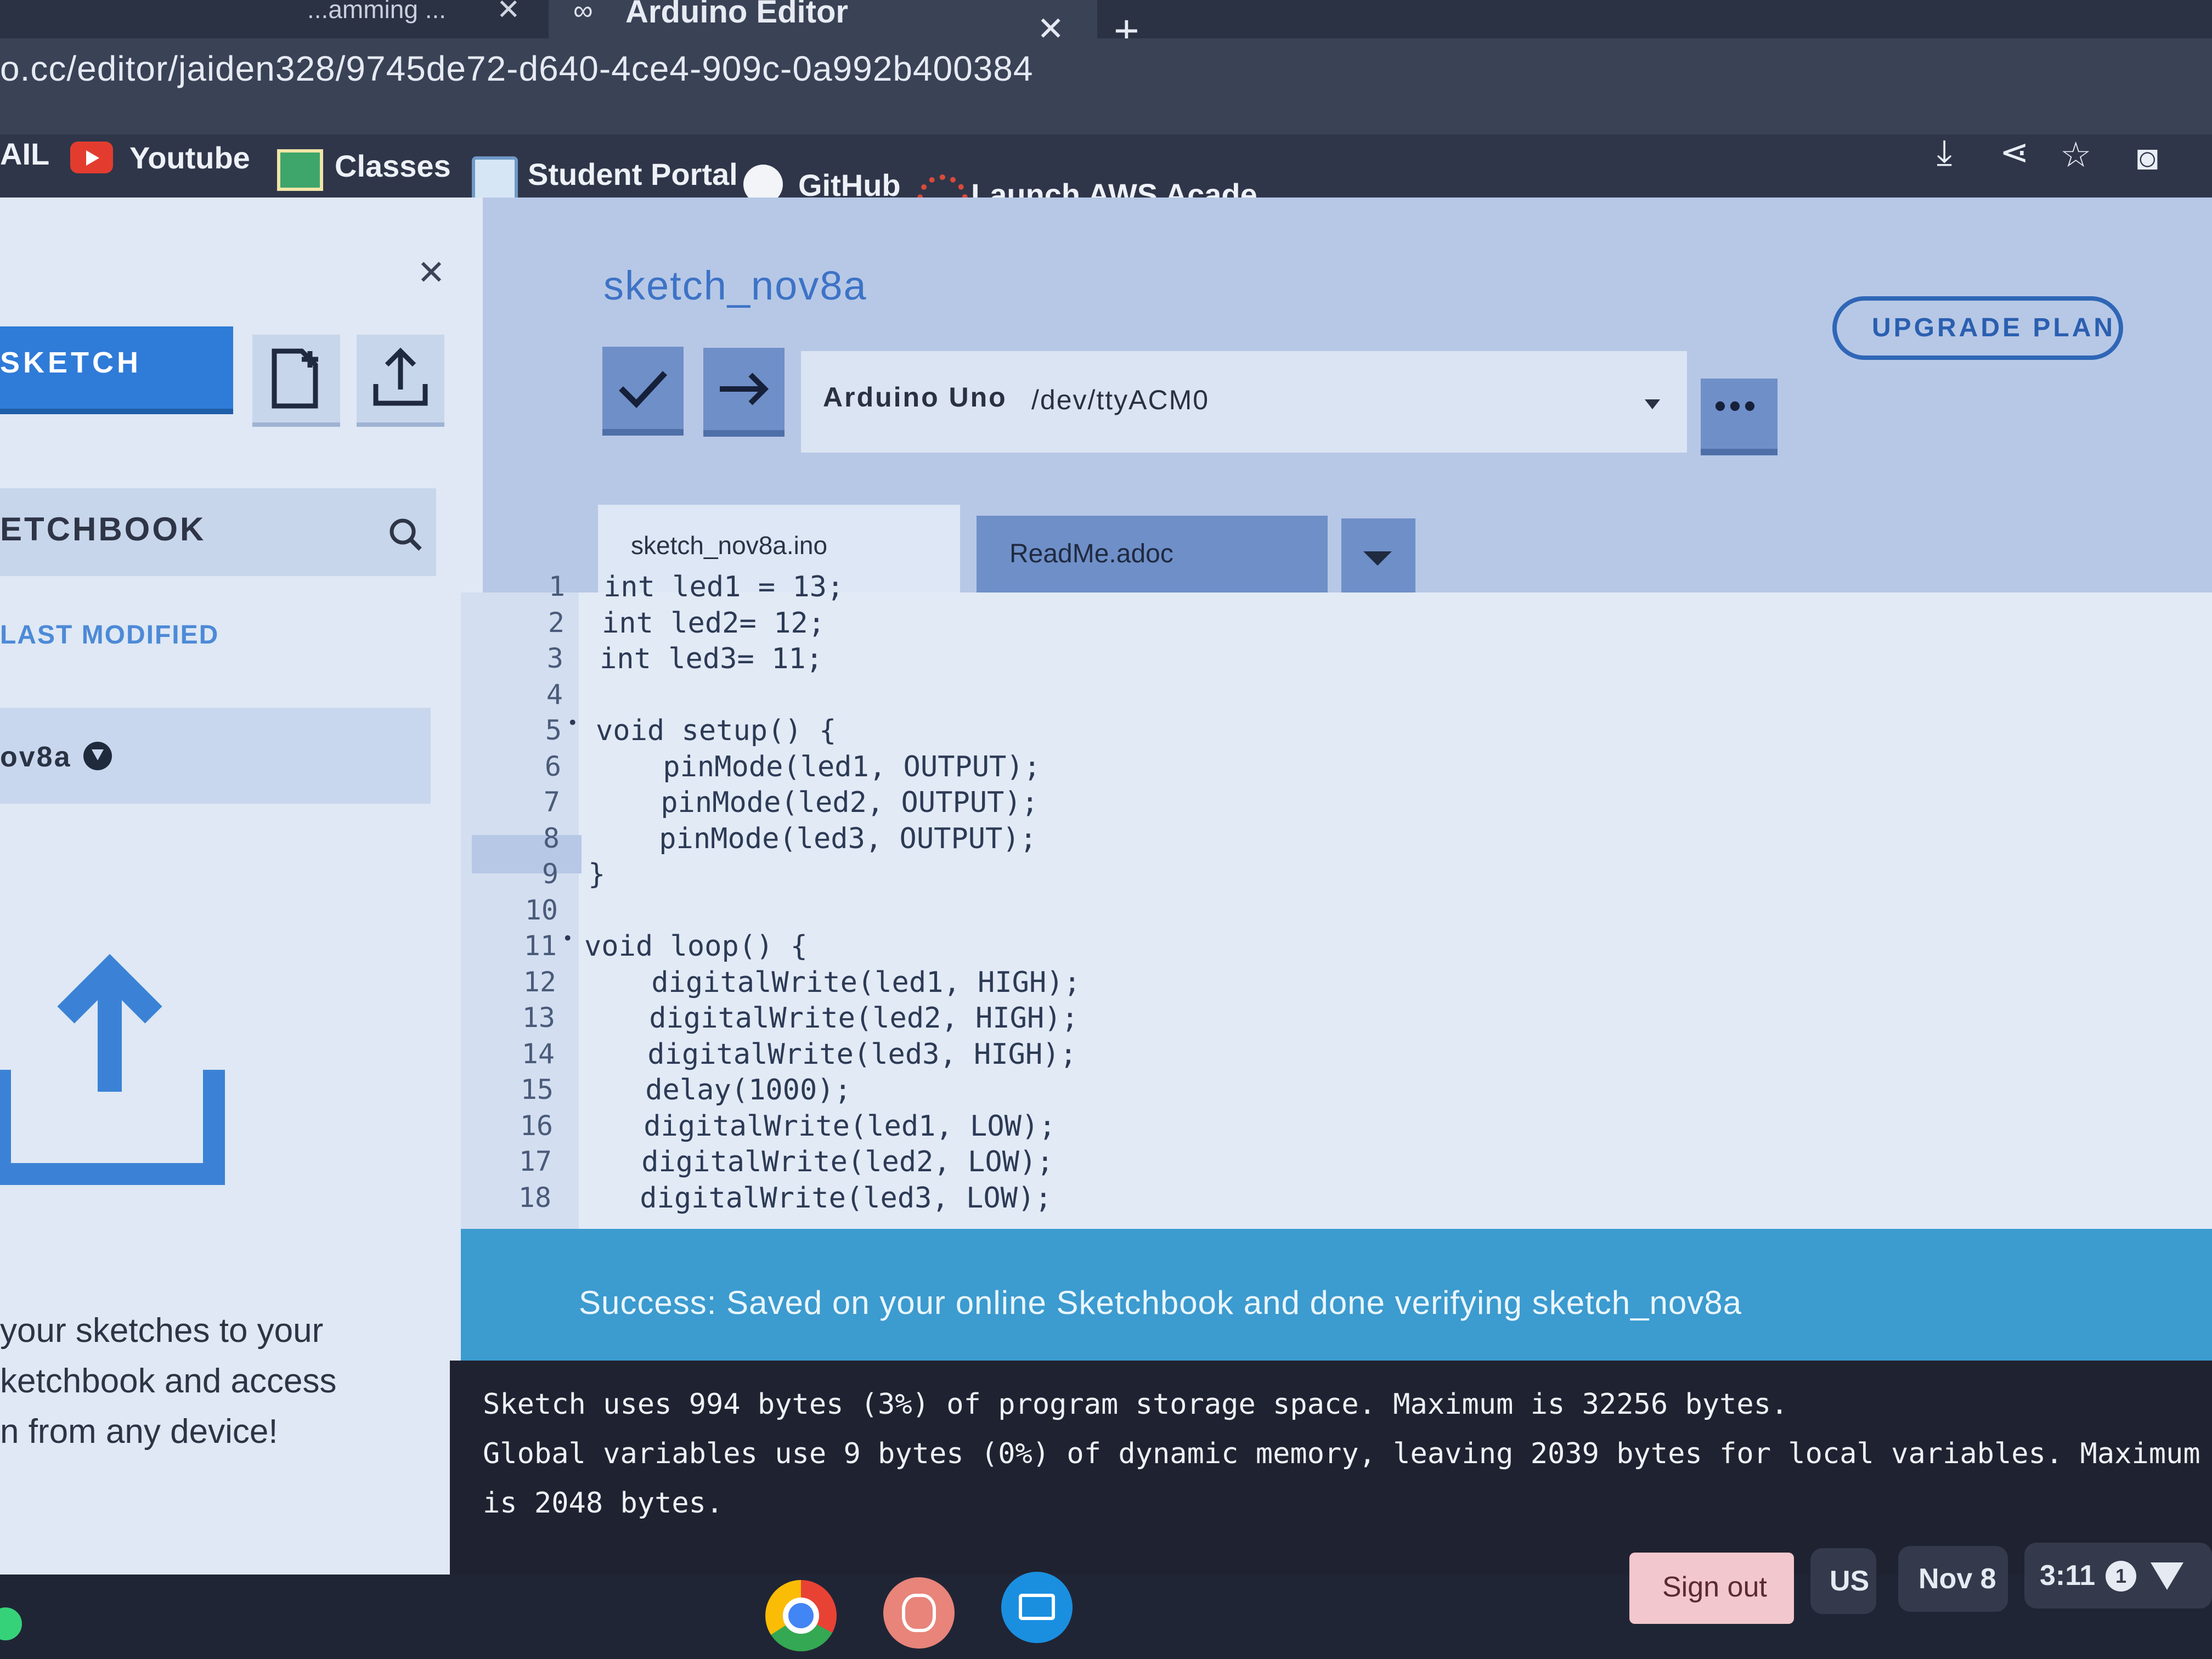  Describe the element at coordinates (603, 1503) in the screenshot. I see `console-line: is 2048 bytes.` at that location.